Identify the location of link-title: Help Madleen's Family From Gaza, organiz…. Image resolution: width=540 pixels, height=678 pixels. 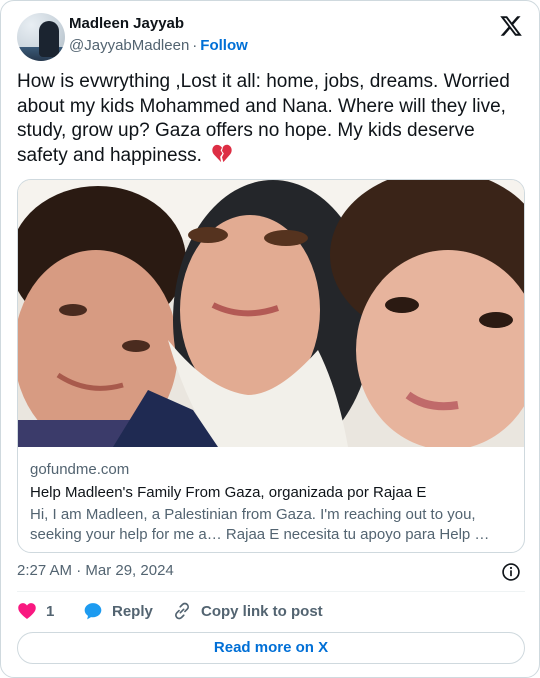
(273, 493).